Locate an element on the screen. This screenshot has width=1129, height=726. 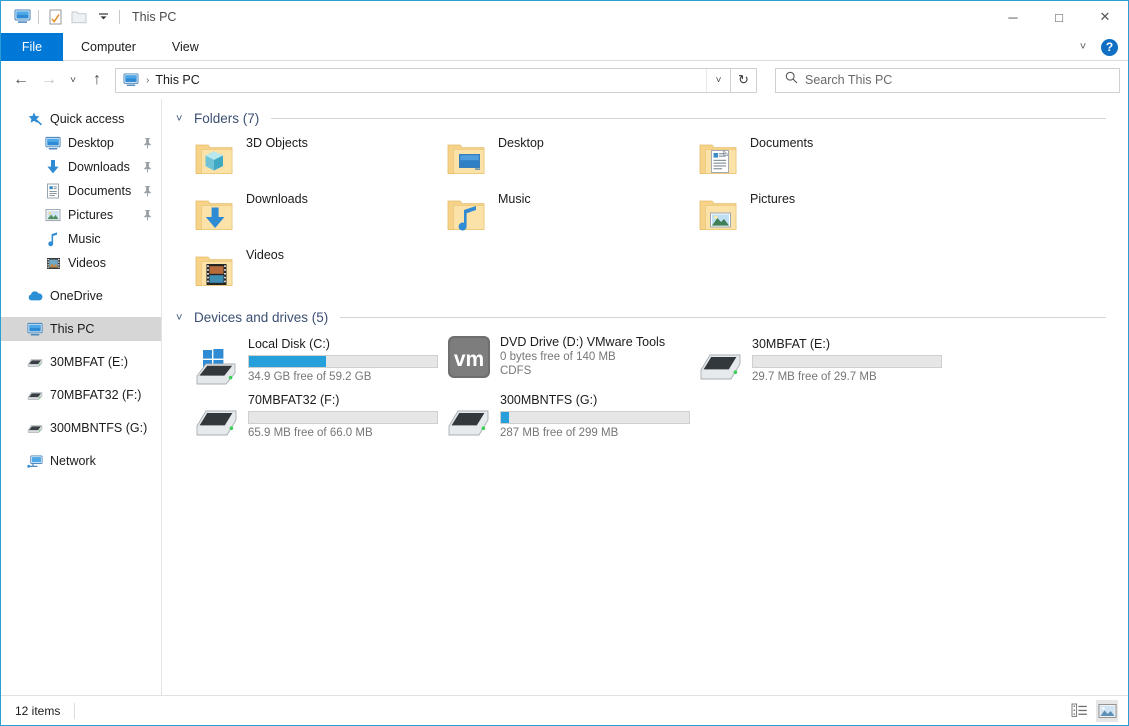
sidebar-item-this-pc: This PC is located at coordinates (81, 329).